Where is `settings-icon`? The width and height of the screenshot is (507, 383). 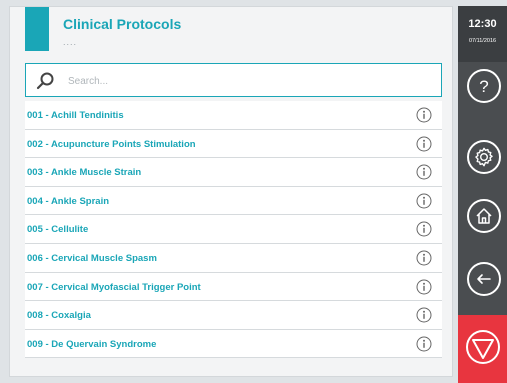 settings-icon is located at coordinates (484, 157).